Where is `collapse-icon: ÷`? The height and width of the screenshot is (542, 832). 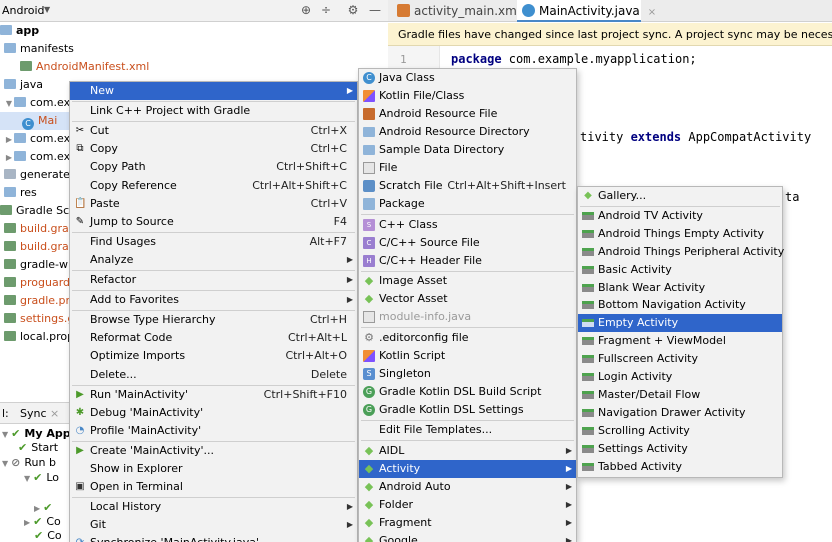
collapse-icon: ÷ is located at coordinates (326, 10).